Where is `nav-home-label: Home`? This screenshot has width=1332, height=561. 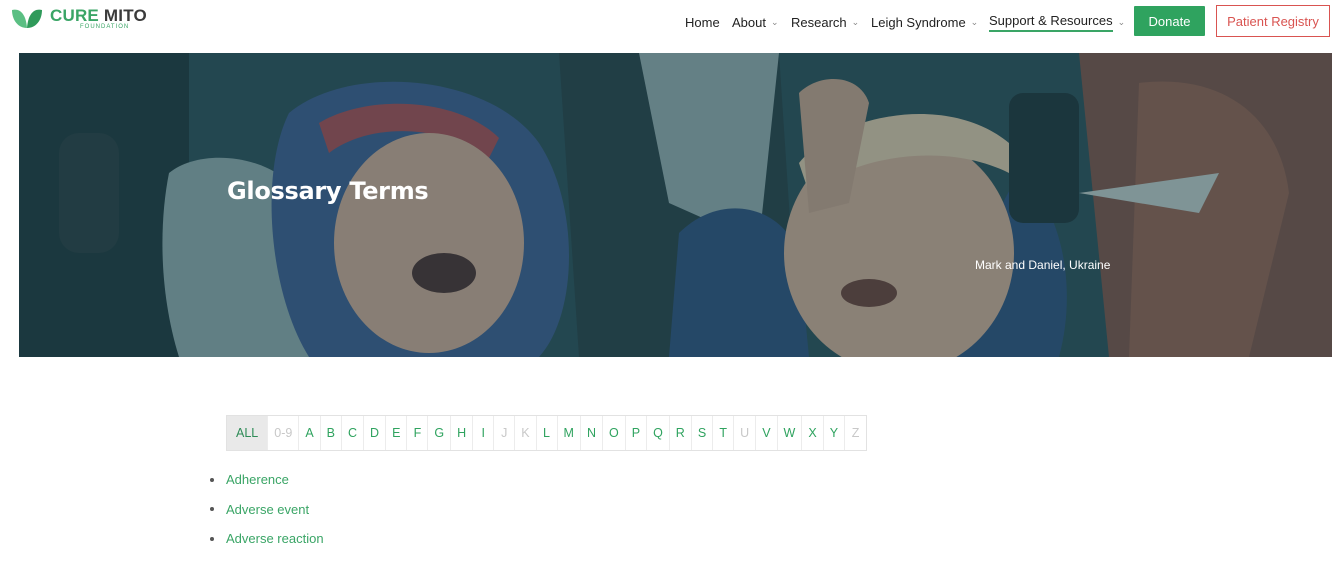 nav-home-label: Home is located at coordinates (702, 22).